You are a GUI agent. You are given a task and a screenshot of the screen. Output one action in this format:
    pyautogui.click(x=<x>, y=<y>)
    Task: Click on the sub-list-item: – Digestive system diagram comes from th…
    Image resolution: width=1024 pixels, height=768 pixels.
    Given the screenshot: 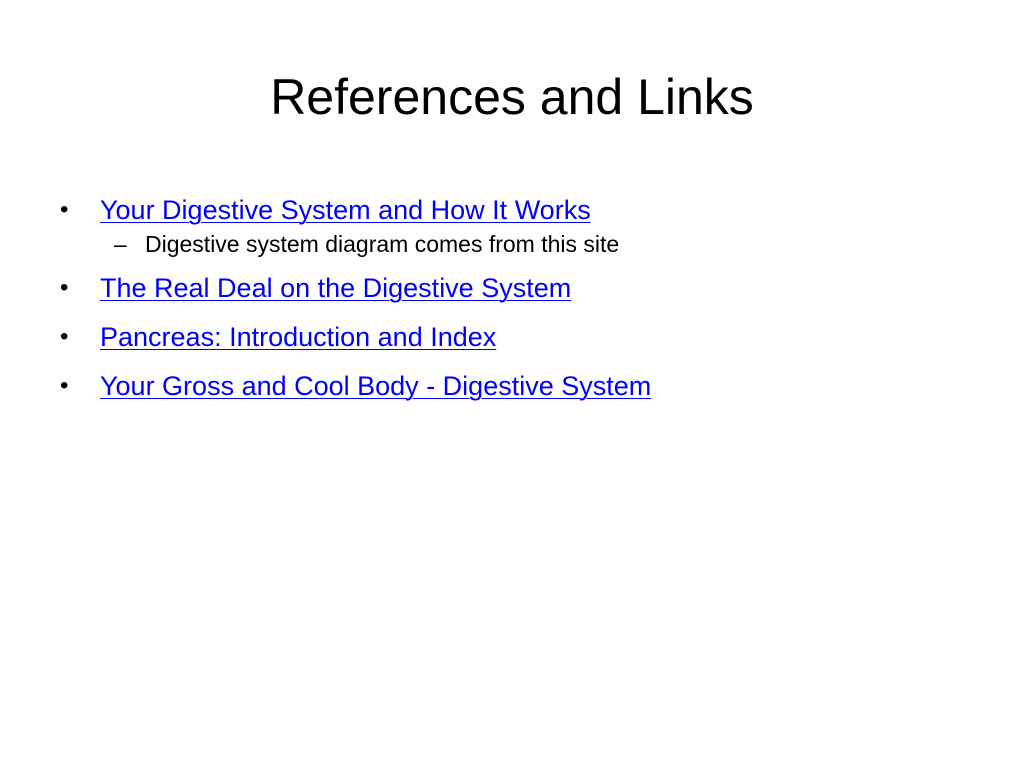 What is the action you would take?
    pyautogui.click(x=516, y=244)
    